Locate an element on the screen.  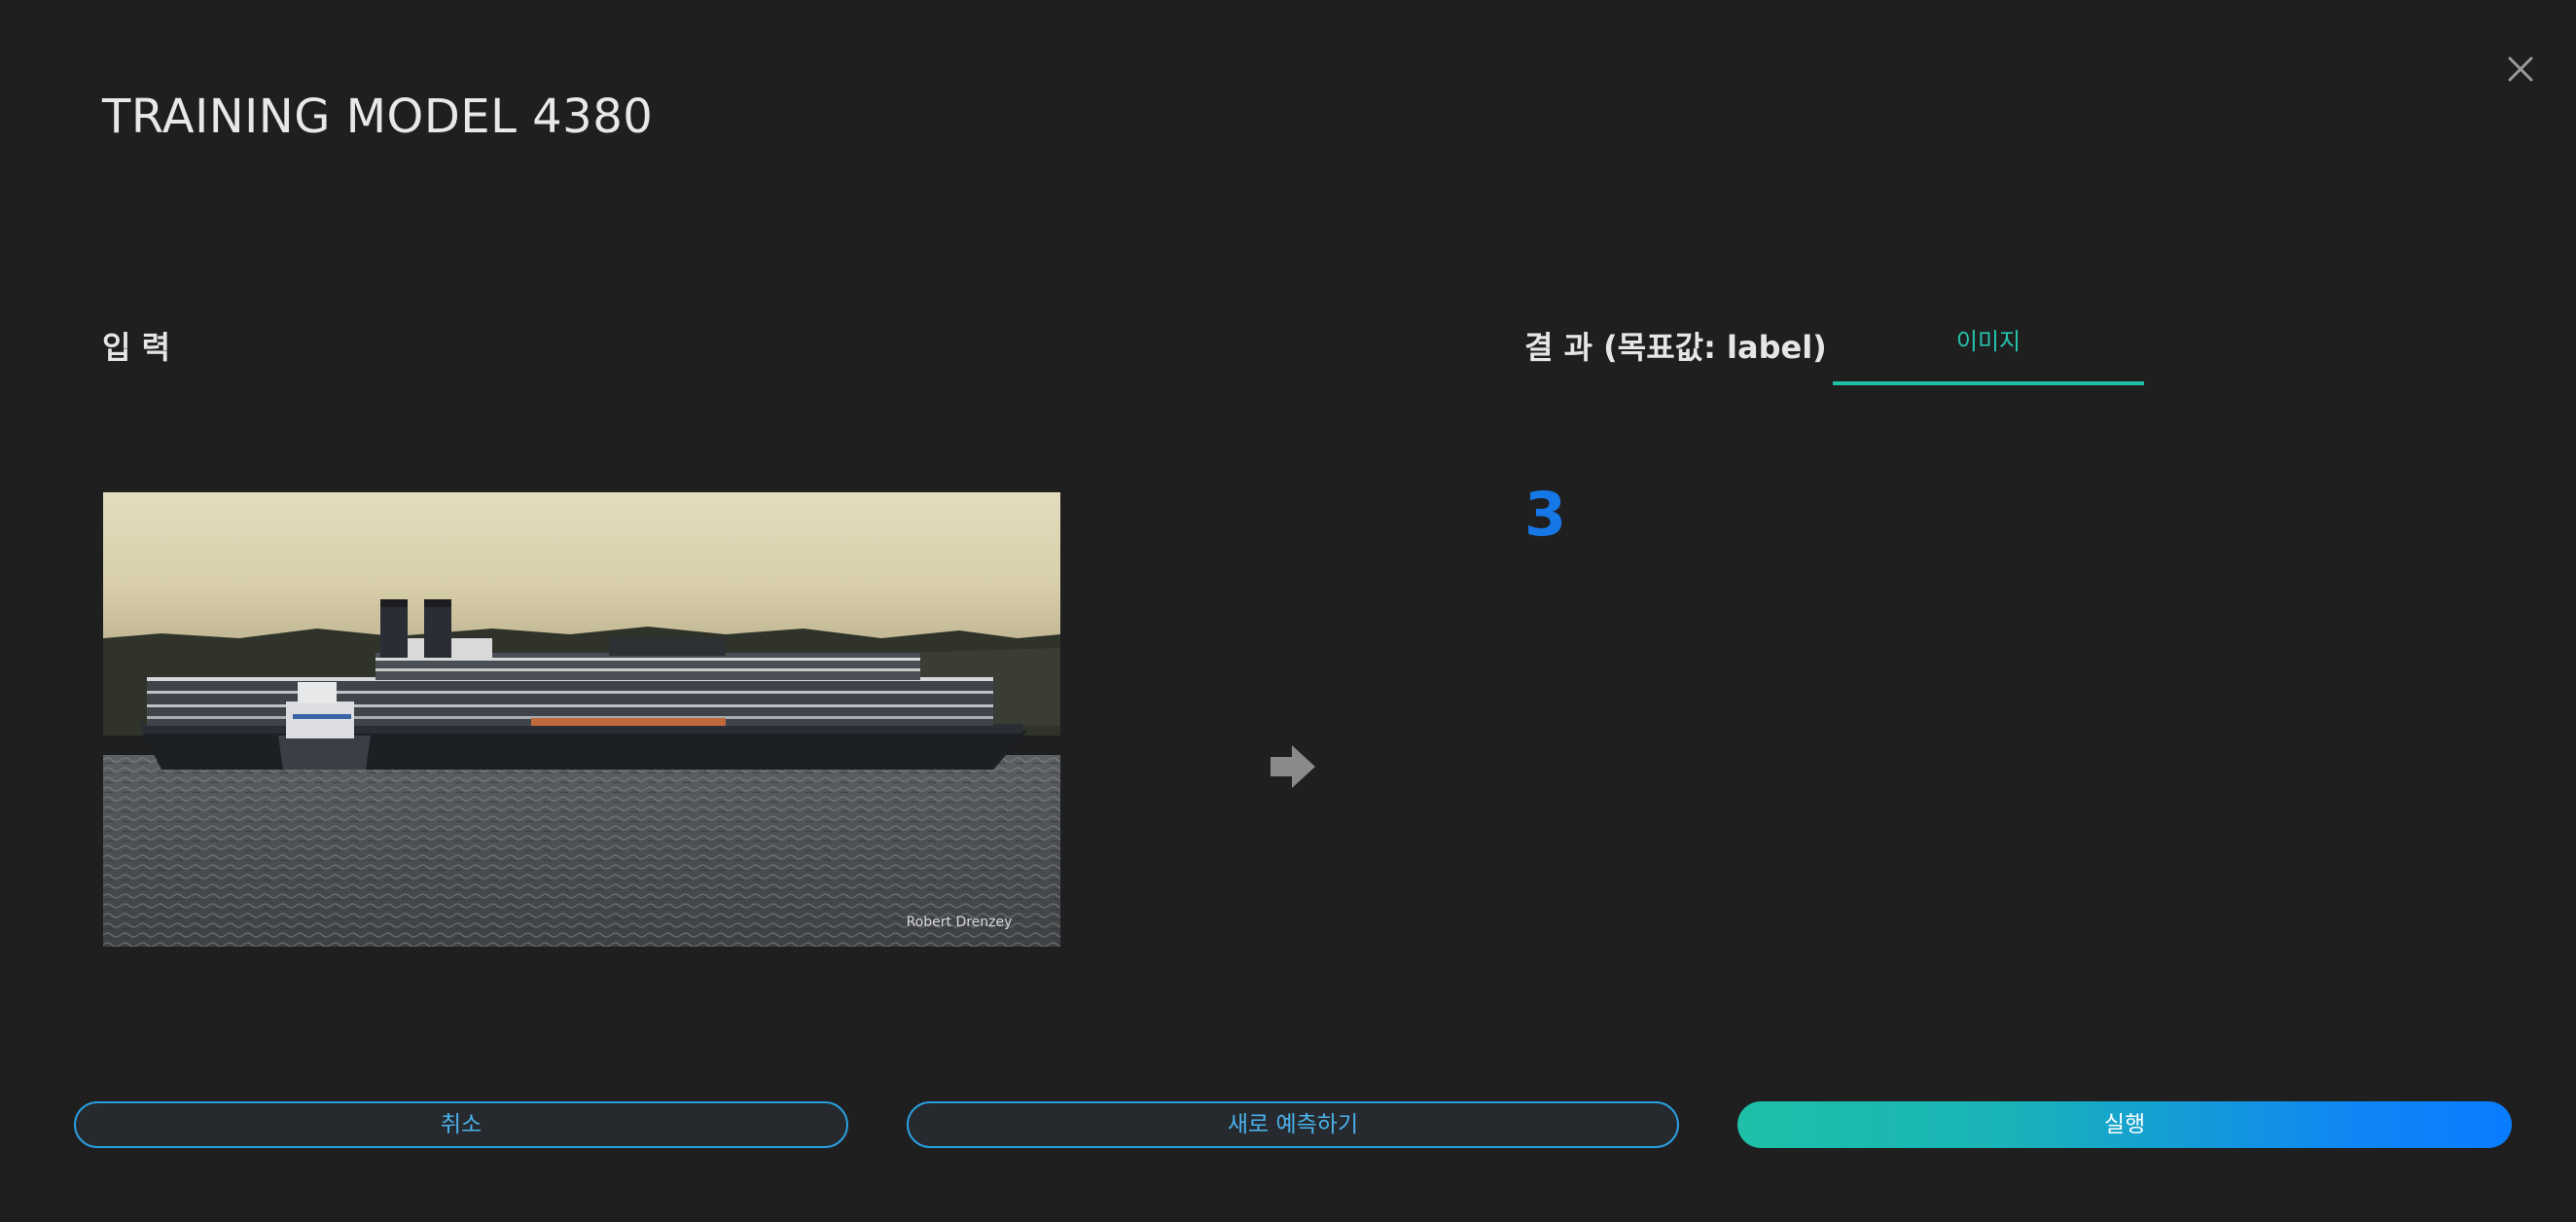
tab-image: 이미지 is located at coordinates (1988, 347).